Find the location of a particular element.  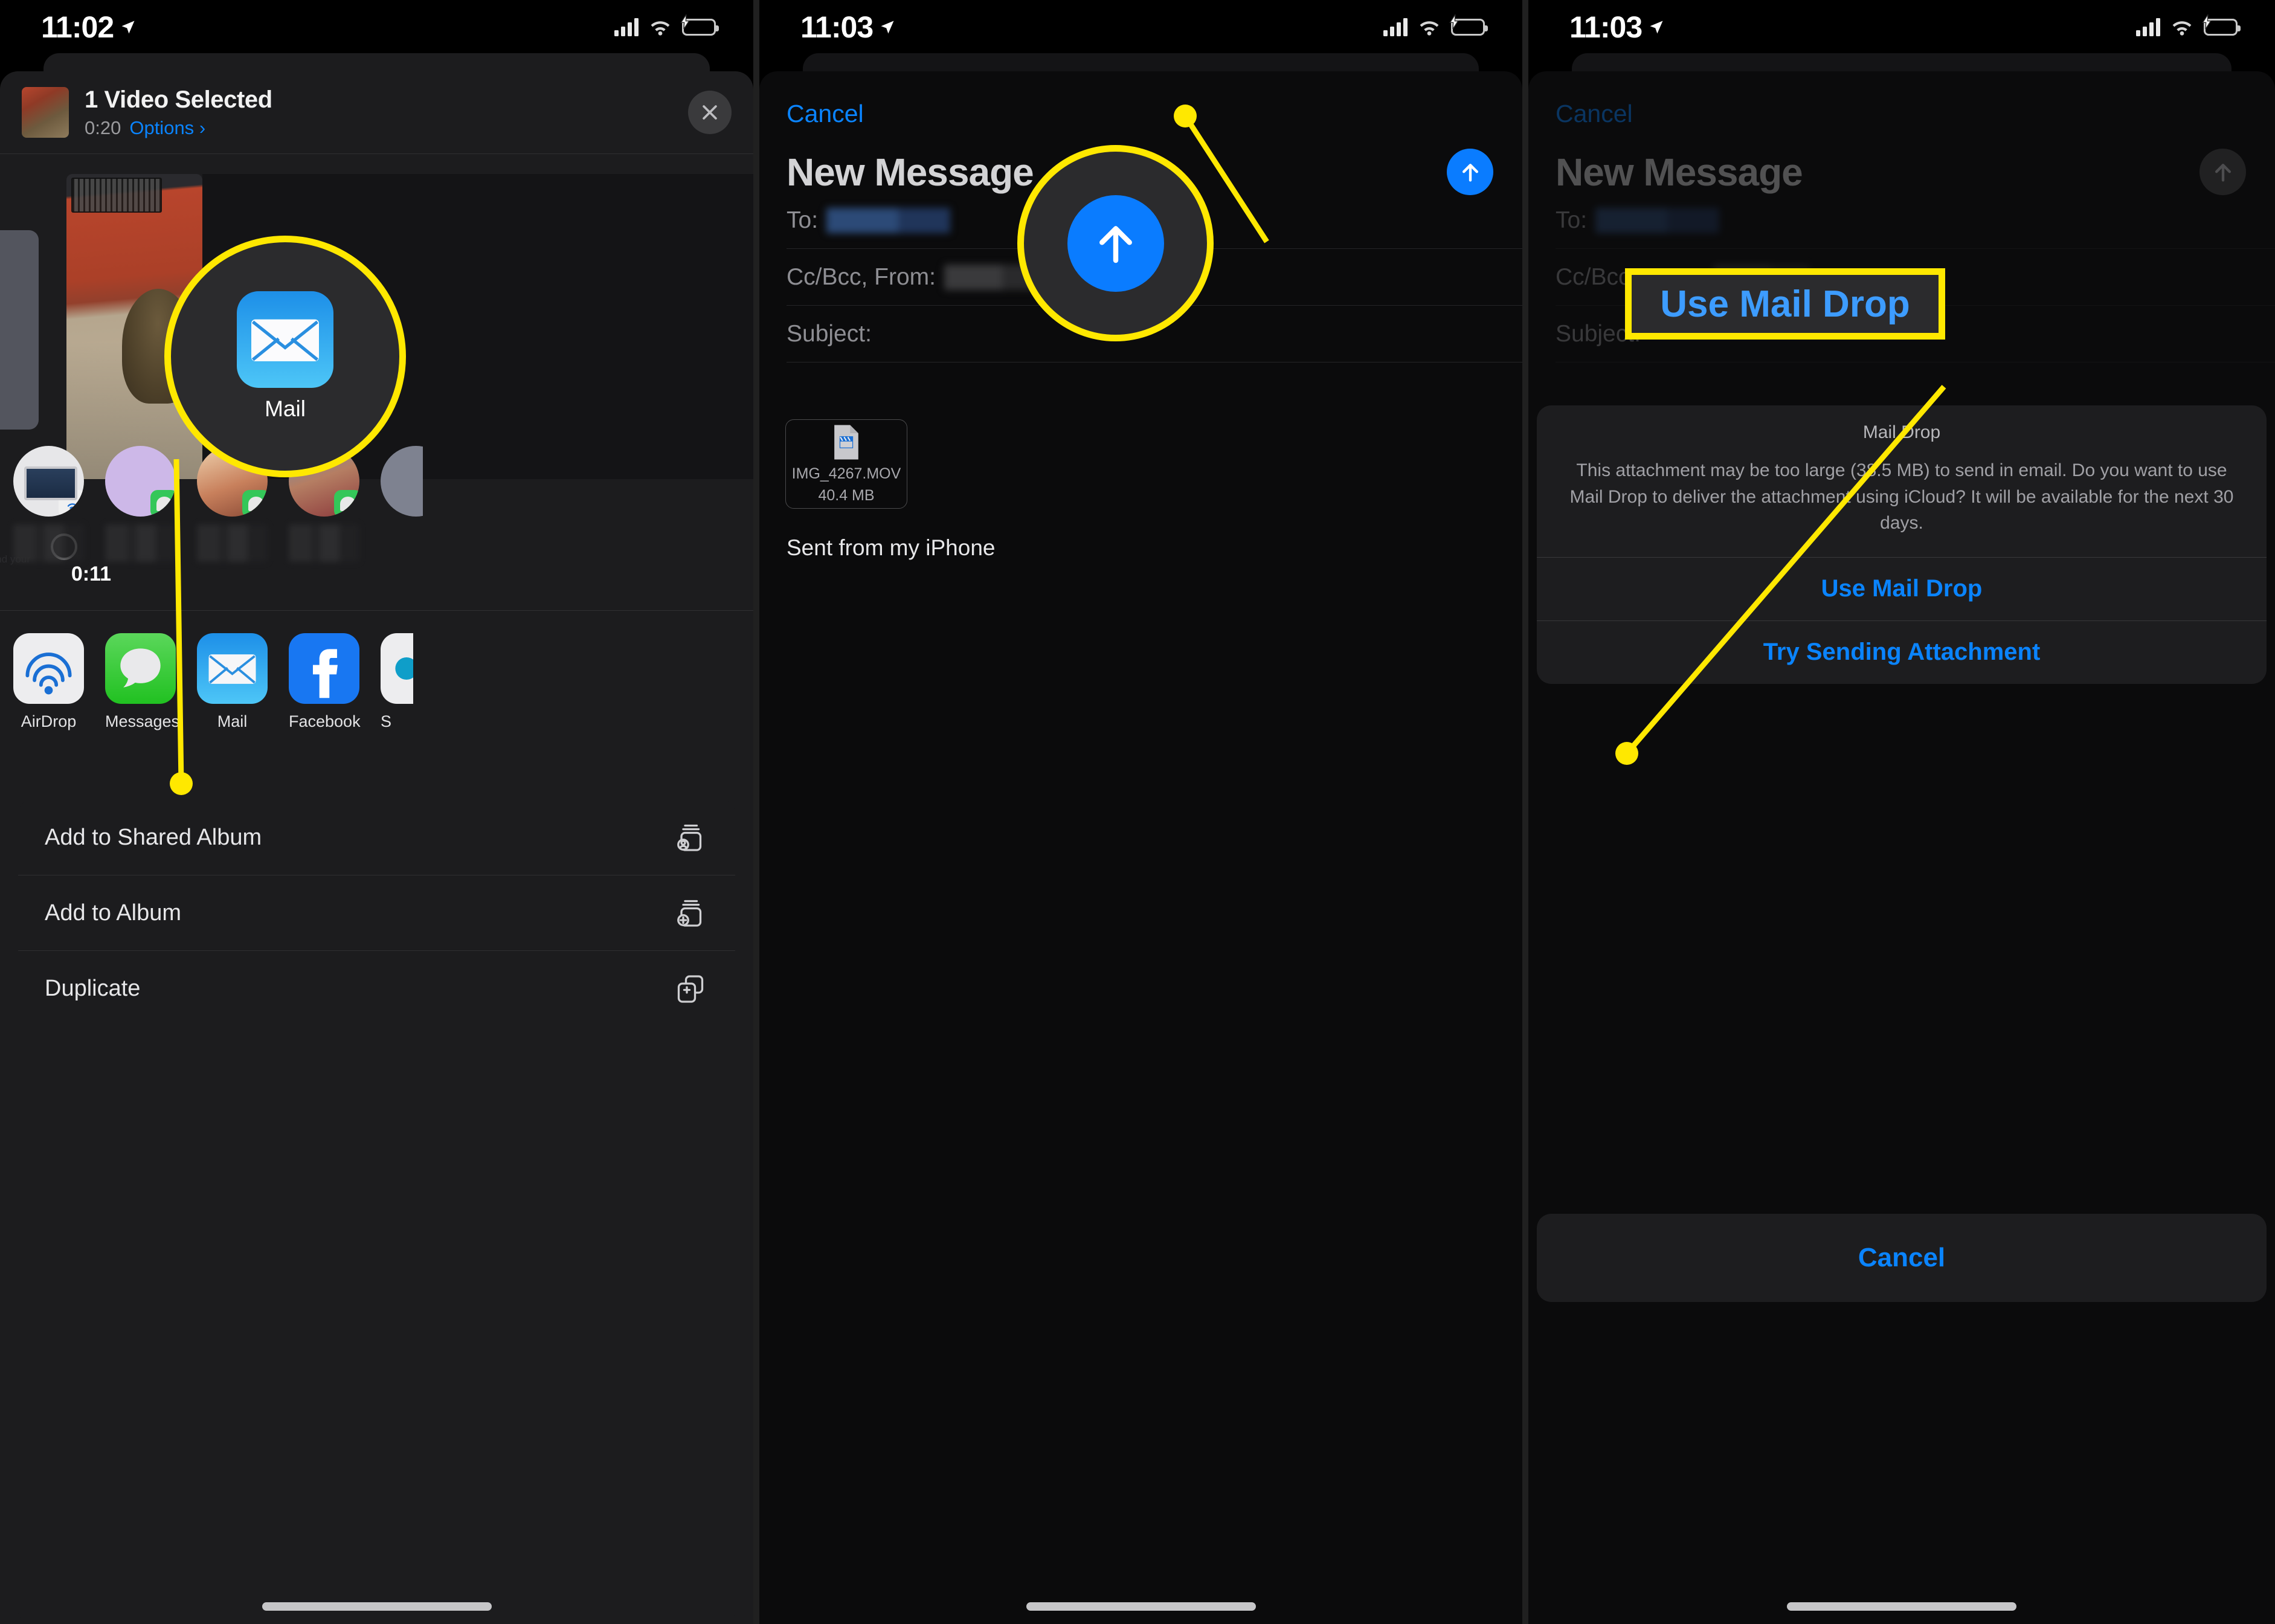

attachment-name: IMG_4267.MOV is located at coordinates (846, 473).